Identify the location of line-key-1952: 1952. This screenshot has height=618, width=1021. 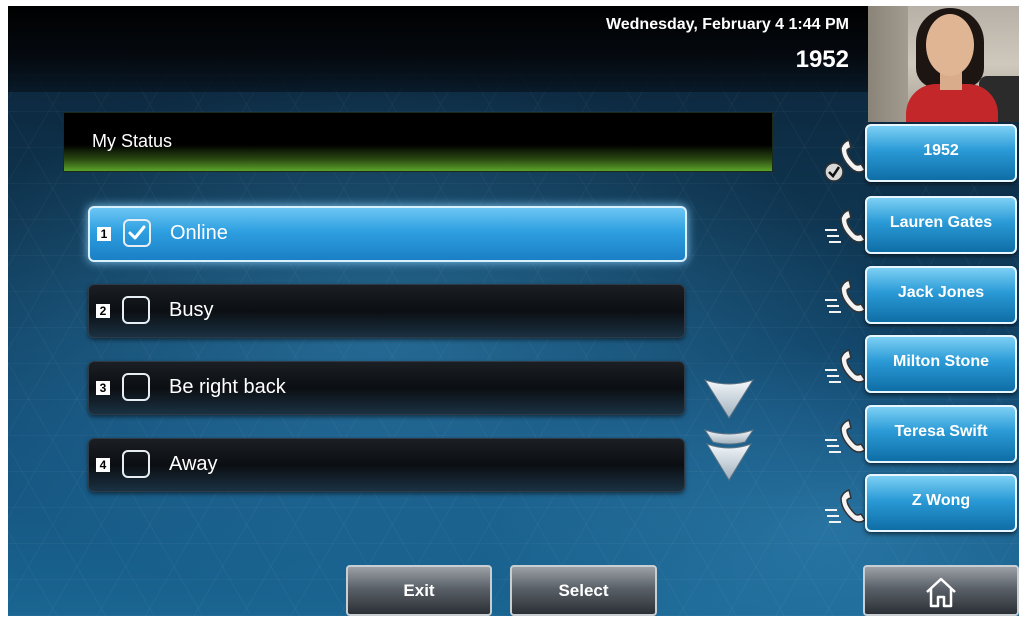
(941, 153).